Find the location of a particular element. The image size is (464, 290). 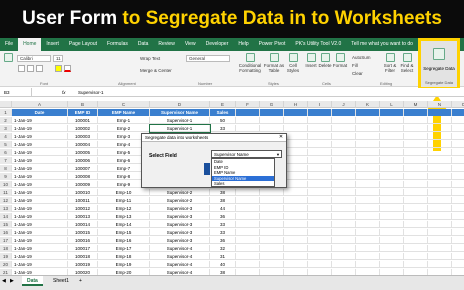

table-cell: 100005 is located at coordinates (83, 152).